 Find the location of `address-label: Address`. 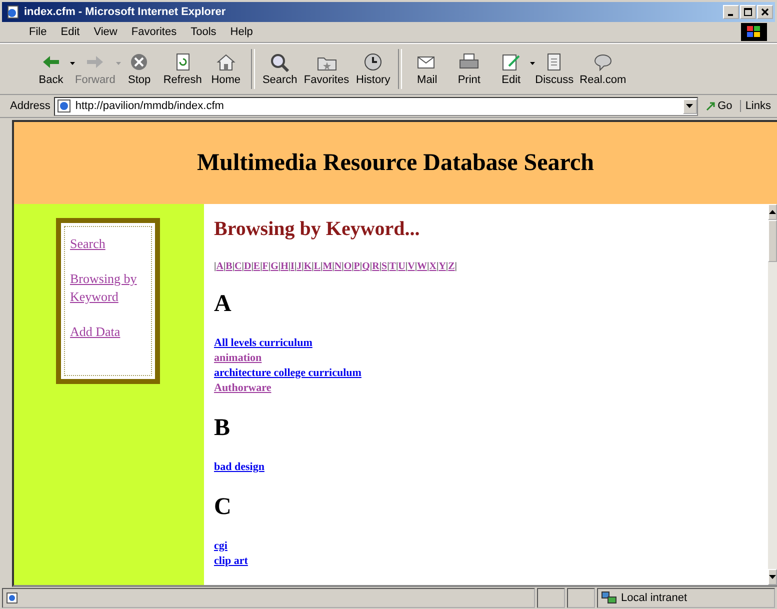

address-label: Address is located at coordinates (30, 106).